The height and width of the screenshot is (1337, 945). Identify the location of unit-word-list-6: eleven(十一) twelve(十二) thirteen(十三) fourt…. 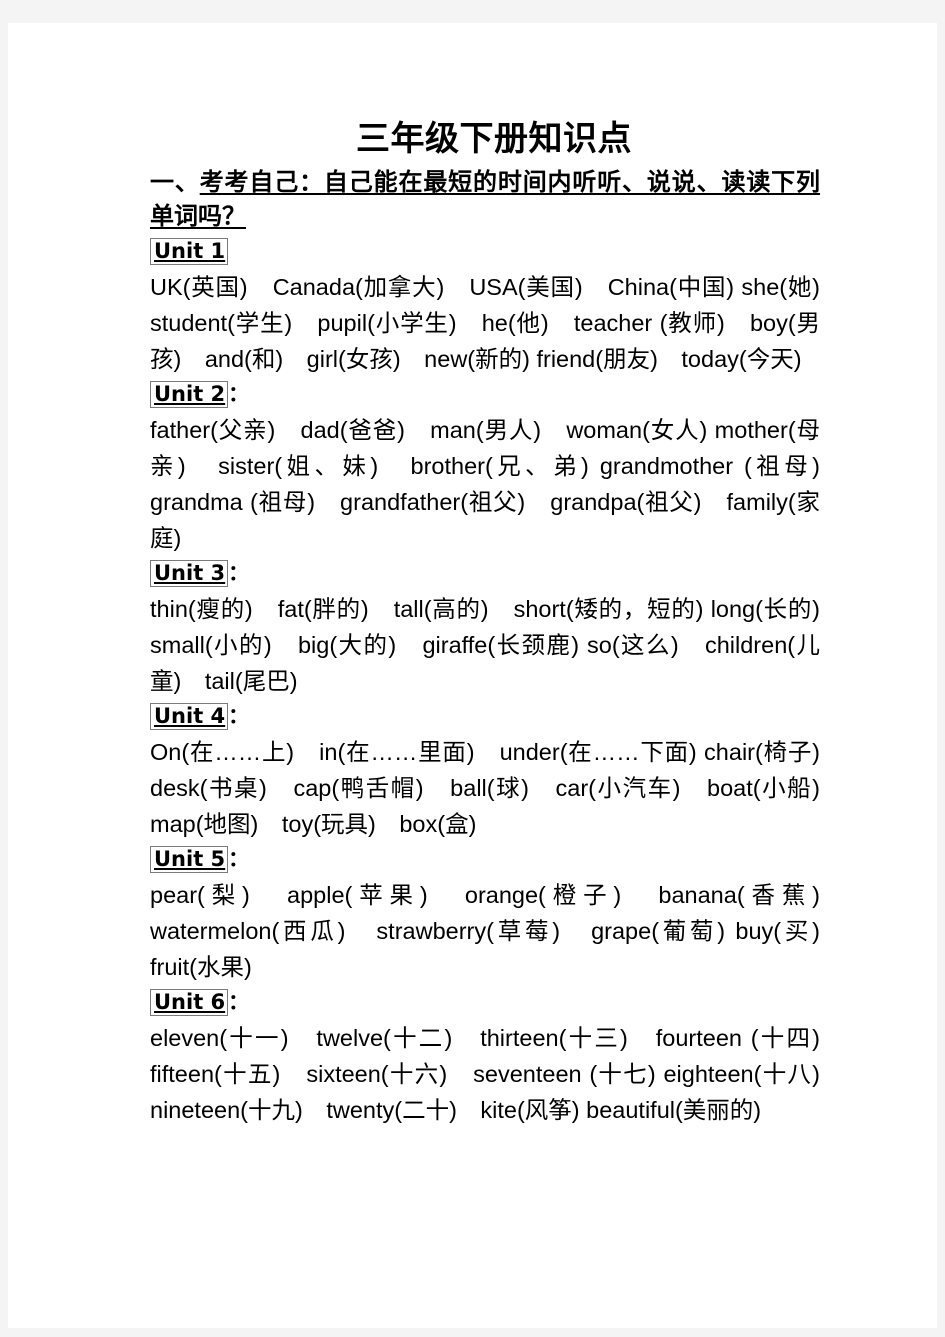
(497, 1074).